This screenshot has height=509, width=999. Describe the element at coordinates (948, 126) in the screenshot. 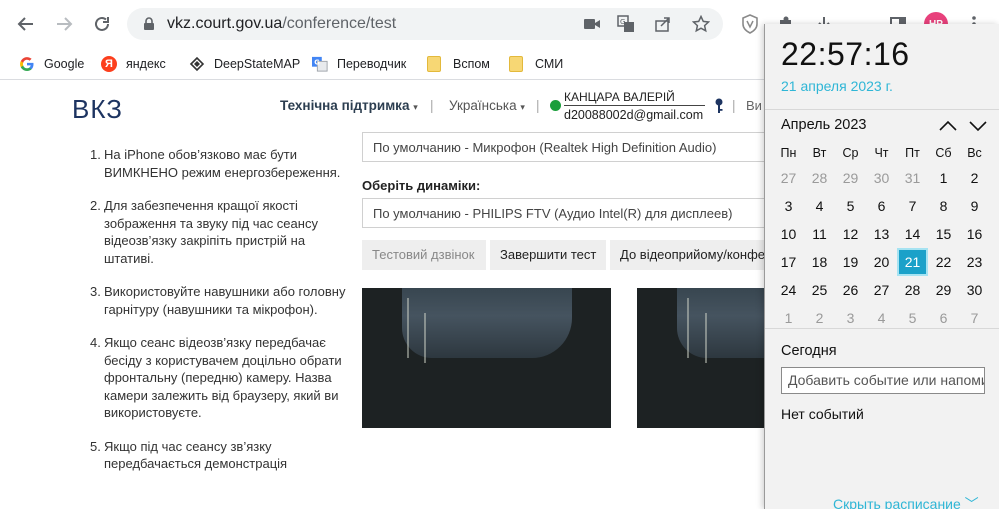

I see `previous-month-button` at that location.